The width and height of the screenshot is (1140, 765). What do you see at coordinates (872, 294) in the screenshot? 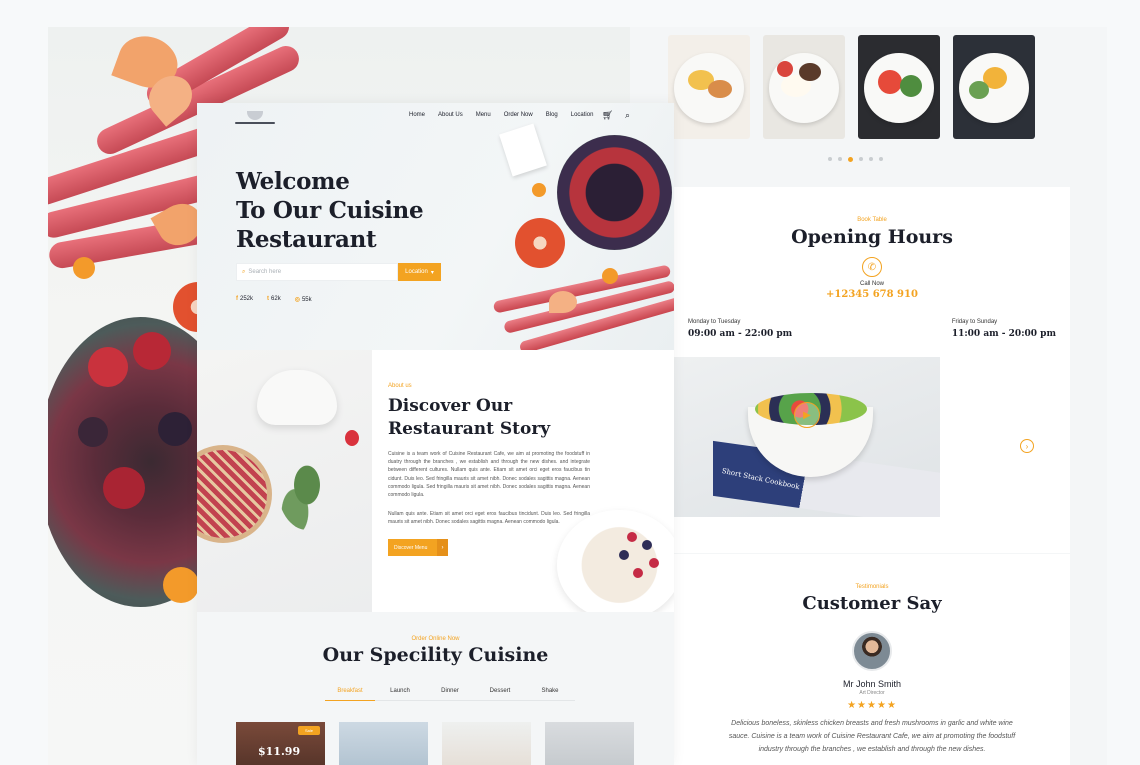
I see `phone-number: +12345 678 910` at bounding box center [872, 294].